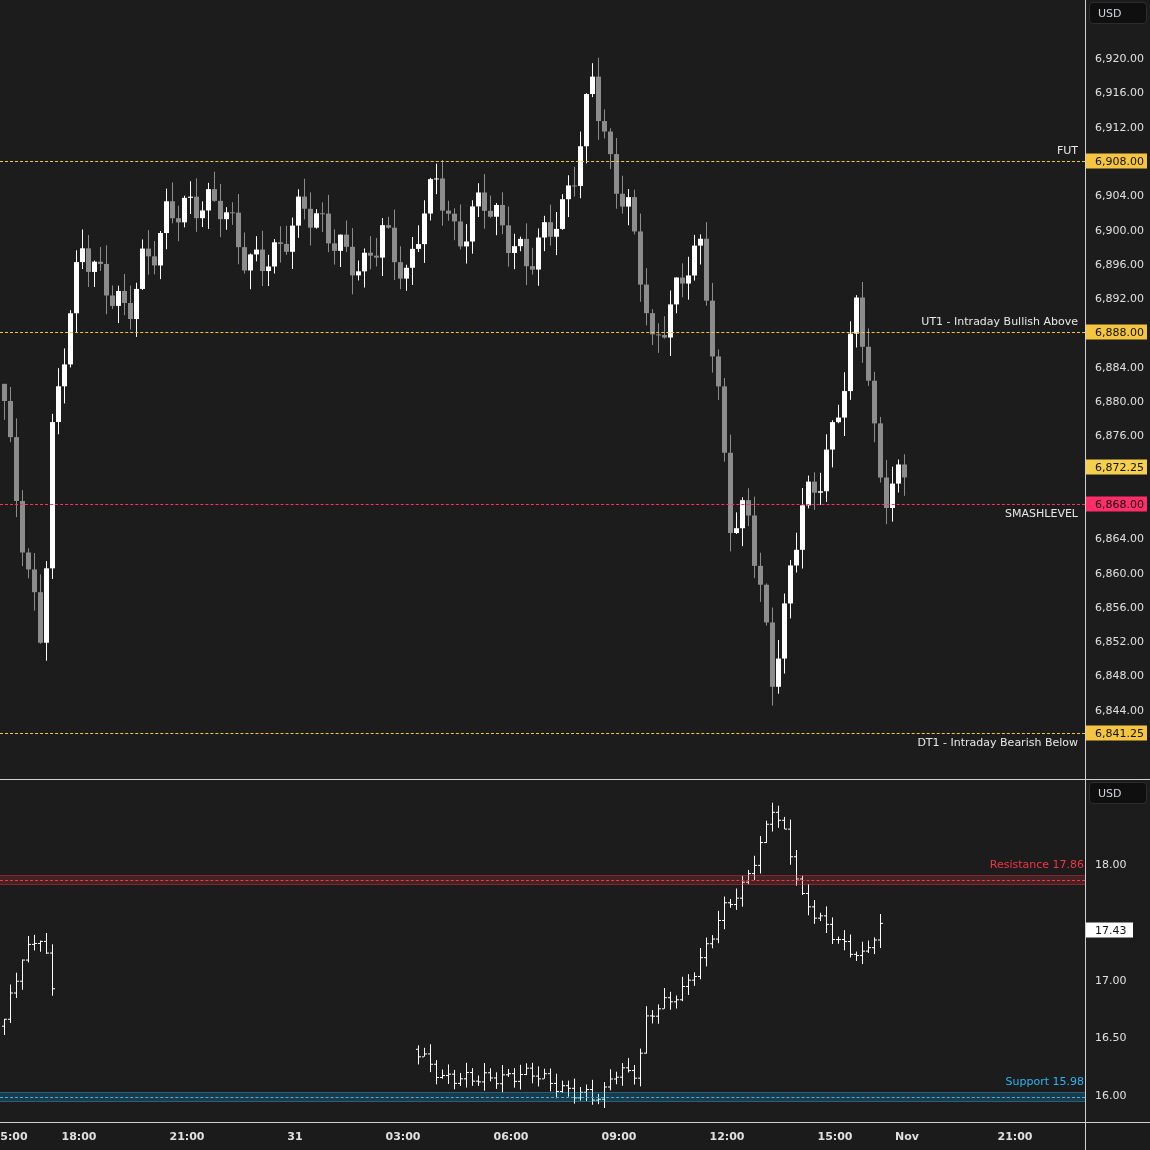  I want to click on axis-label: 16.50, so click(1111, 1037).